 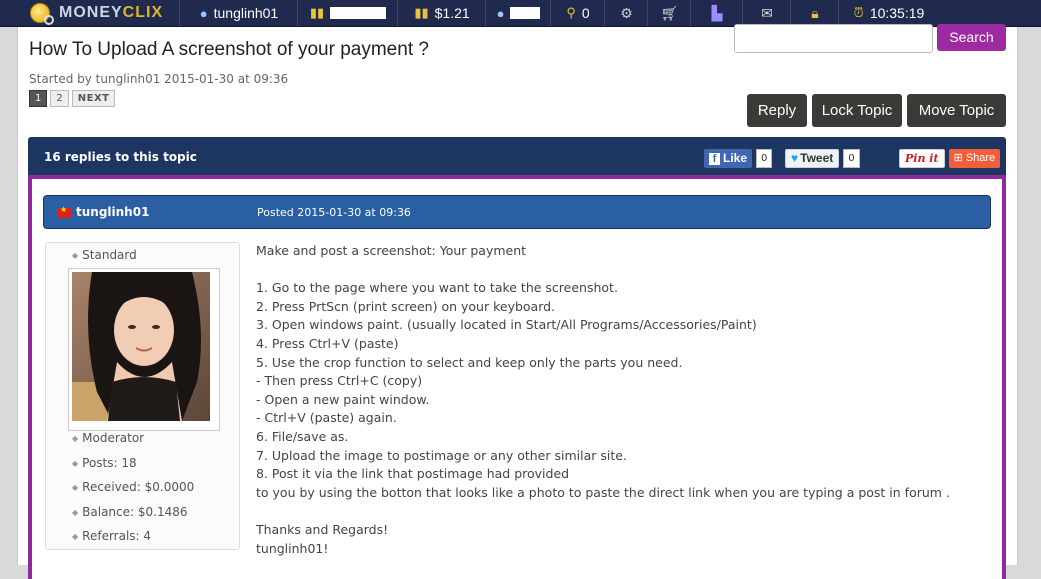 I want to click on referrals-icon: ●, so click(x=500, y=13).